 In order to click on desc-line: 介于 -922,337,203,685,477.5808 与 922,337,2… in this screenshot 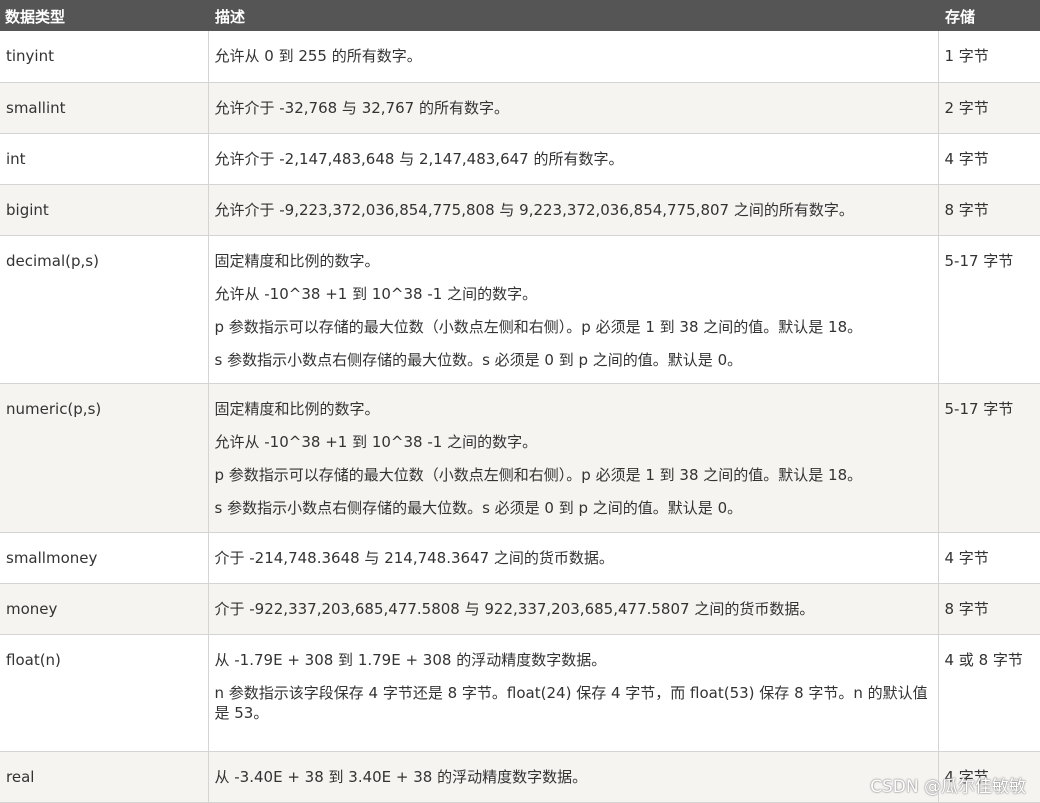, I will do `click(514, 608)`.